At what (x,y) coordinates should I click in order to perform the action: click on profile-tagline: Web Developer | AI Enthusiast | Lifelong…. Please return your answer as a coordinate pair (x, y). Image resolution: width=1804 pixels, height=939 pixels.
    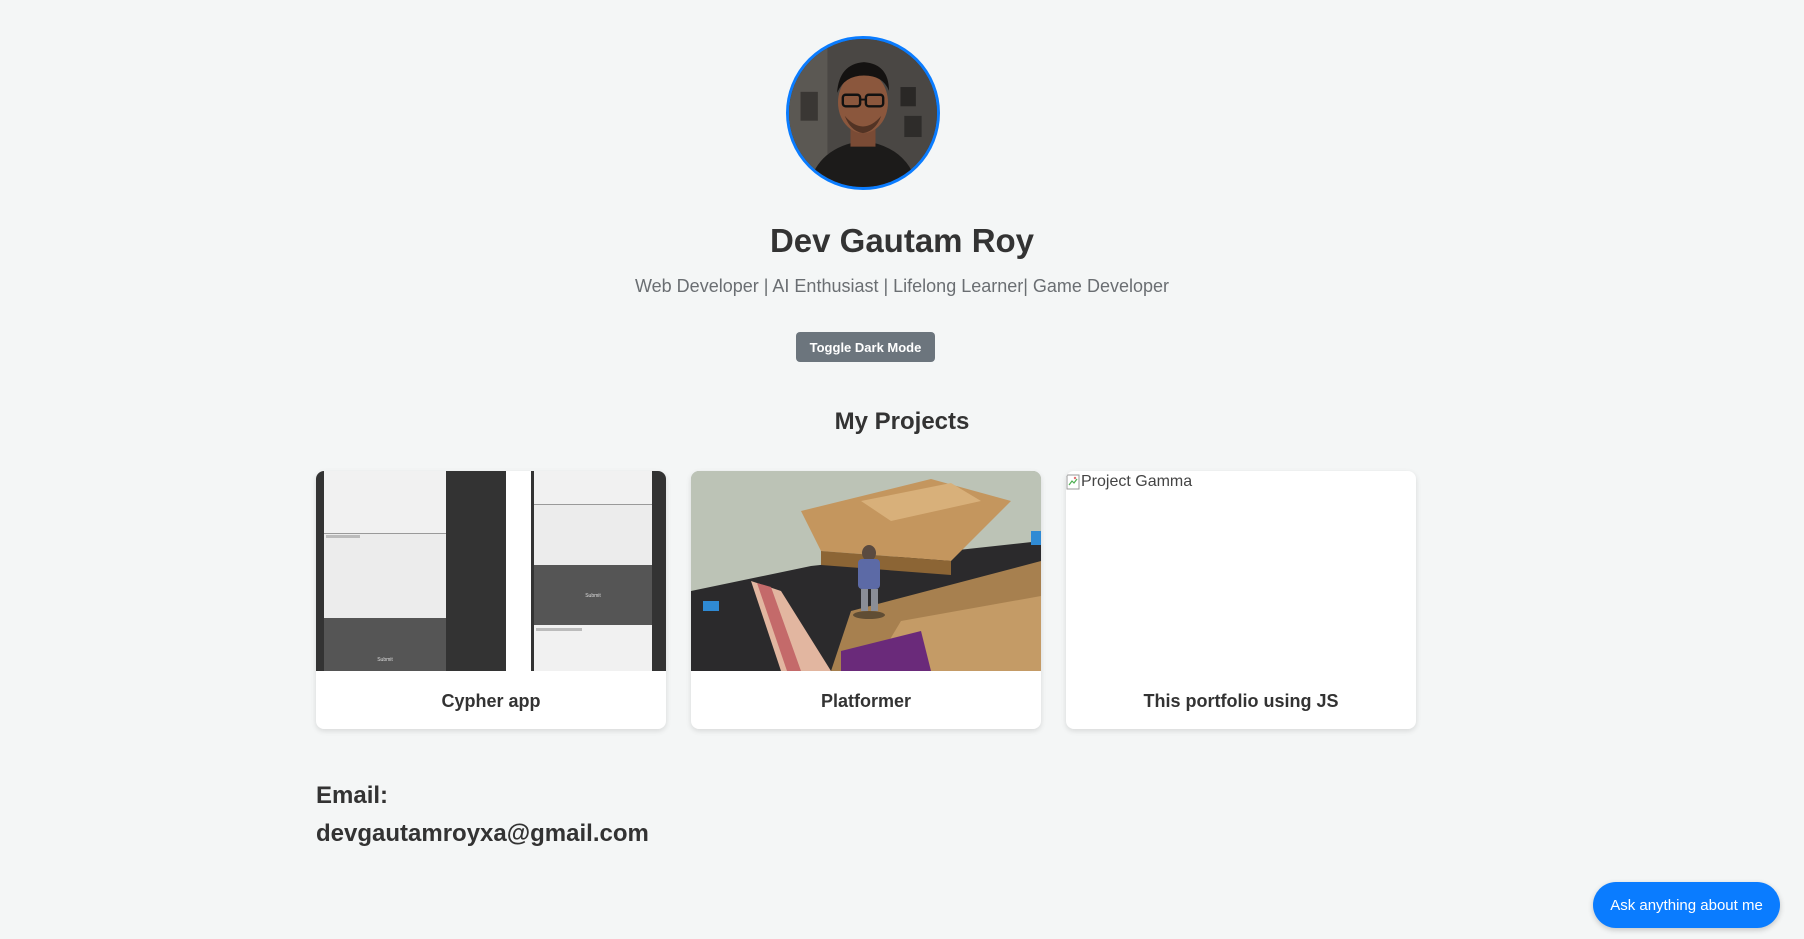
    Looking at the image, I should click on (902, 286).